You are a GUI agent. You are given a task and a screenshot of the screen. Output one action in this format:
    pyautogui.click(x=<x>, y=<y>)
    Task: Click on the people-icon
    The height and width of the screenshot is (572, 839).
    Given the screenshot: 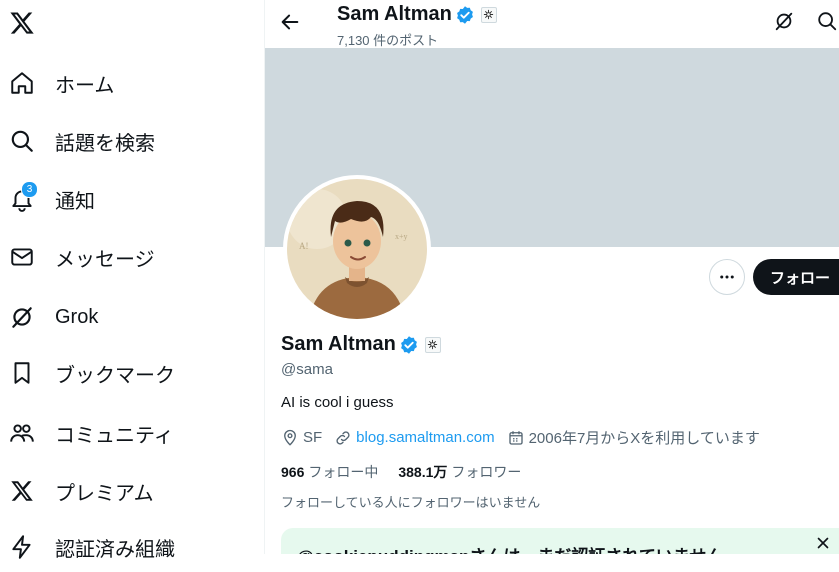 What is the action you would take?
    pyautogui.click(x=22, y=433)
    